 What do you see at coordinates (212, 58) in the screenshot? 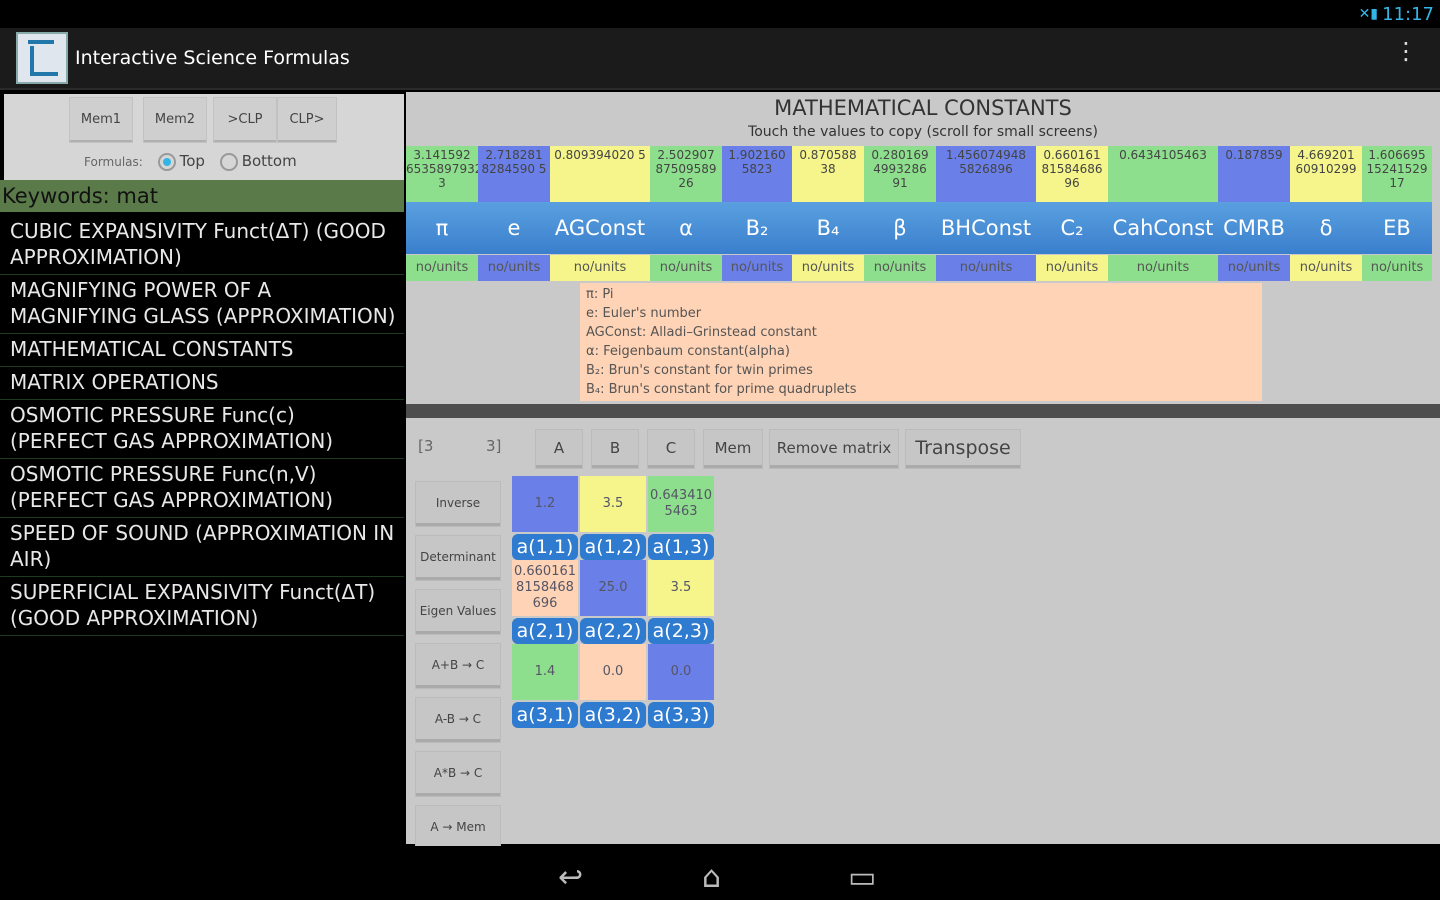
I see `app-title: Interactive Science Formulas` at bounding box center [212, 58].